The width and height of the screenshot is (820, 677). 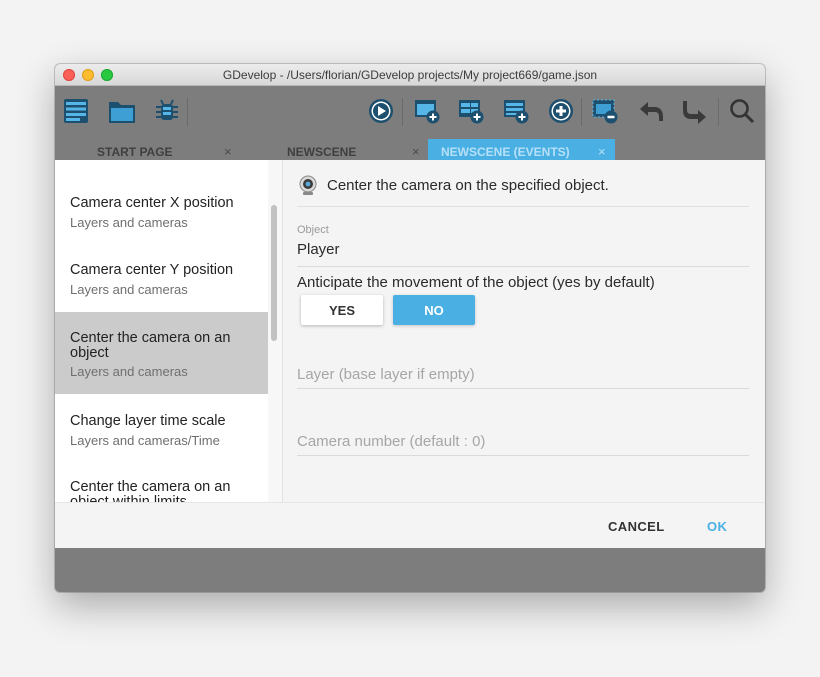 I want to click on add-event-icon, so click(x=561, y=111).